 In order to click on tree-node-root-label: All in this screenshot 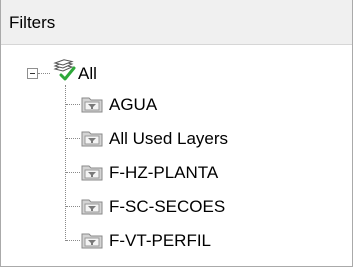, I will do `click(87, 73)`.